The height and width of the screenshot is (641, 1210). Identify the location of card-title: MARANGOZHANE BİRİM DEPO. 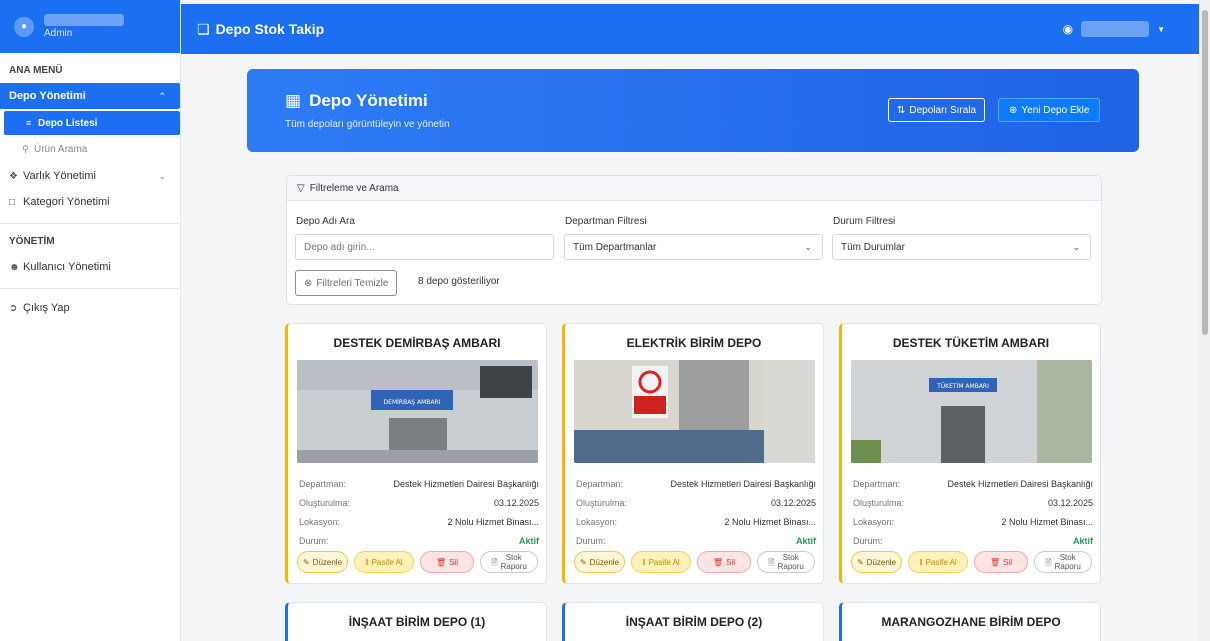
(971, 622).